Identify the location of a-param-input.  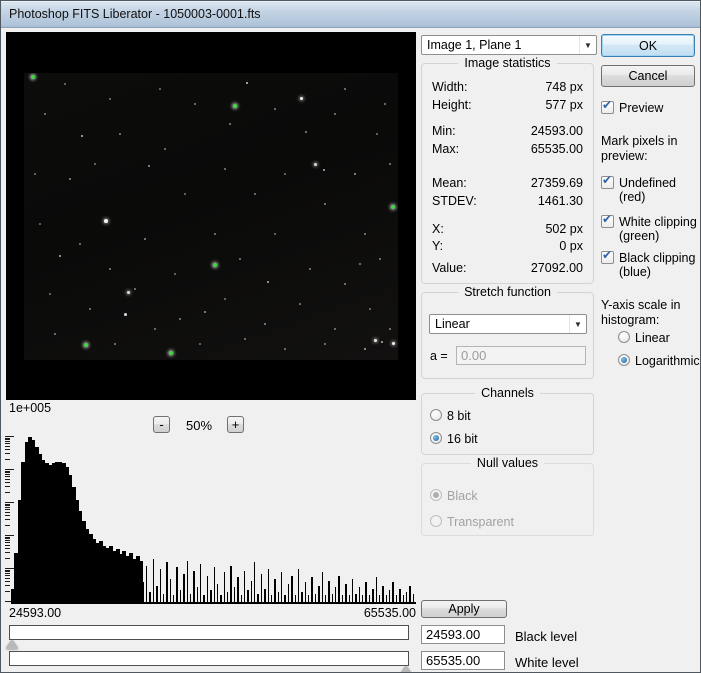
(521, 355).